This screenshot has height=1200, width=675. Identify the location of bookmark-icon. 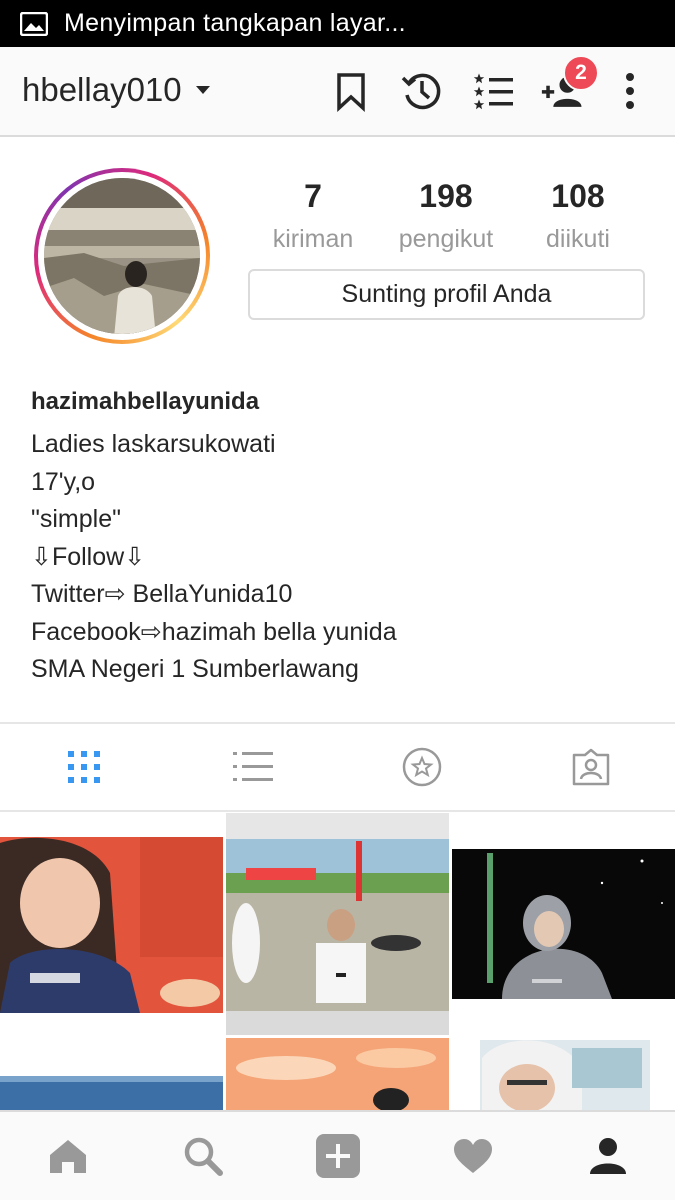
(351, 91).